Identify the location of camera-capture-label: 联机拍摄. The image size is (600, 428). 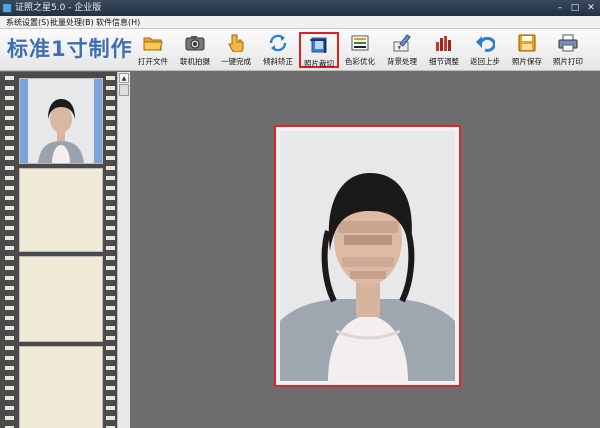
(195, 61).